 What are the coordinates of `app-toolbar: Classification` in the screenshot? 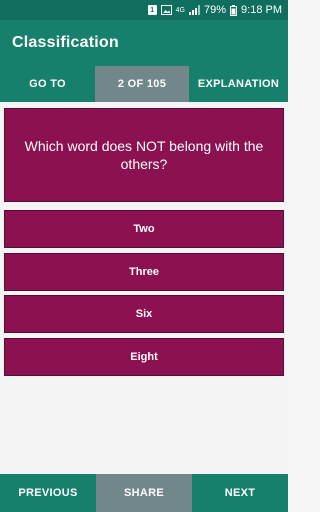 It's located at (144, 43).